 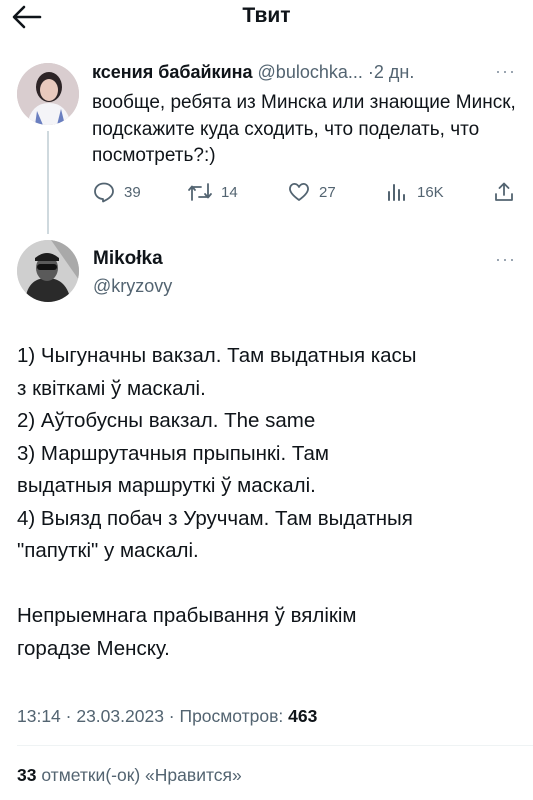 What do you see at coordinates (139, 775) in the screenshot?
I see `likes-label: отметки(-ок) «Нравится»` at bounding box center [139, 775].